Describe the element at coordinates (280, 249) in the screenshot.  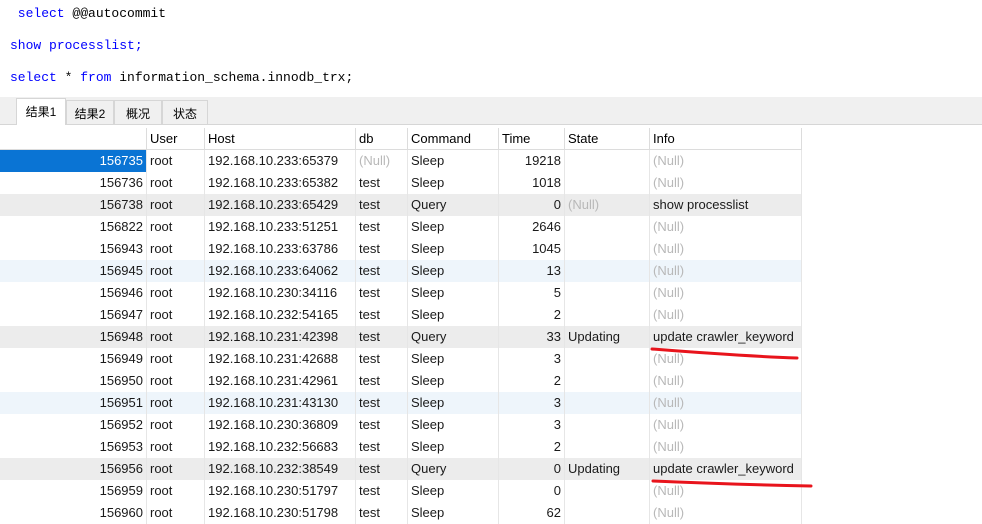
I see `cell-host: 192.168.10.233:63786` at that location.